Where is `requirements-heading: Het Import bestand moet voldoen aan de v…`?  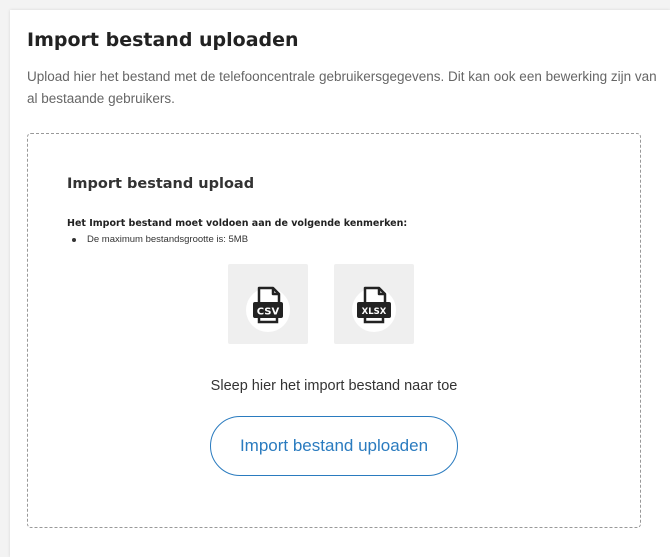
requirements-heading: Het Import bestand moet voldoen aan de v… is located at coordinates (237, 223).